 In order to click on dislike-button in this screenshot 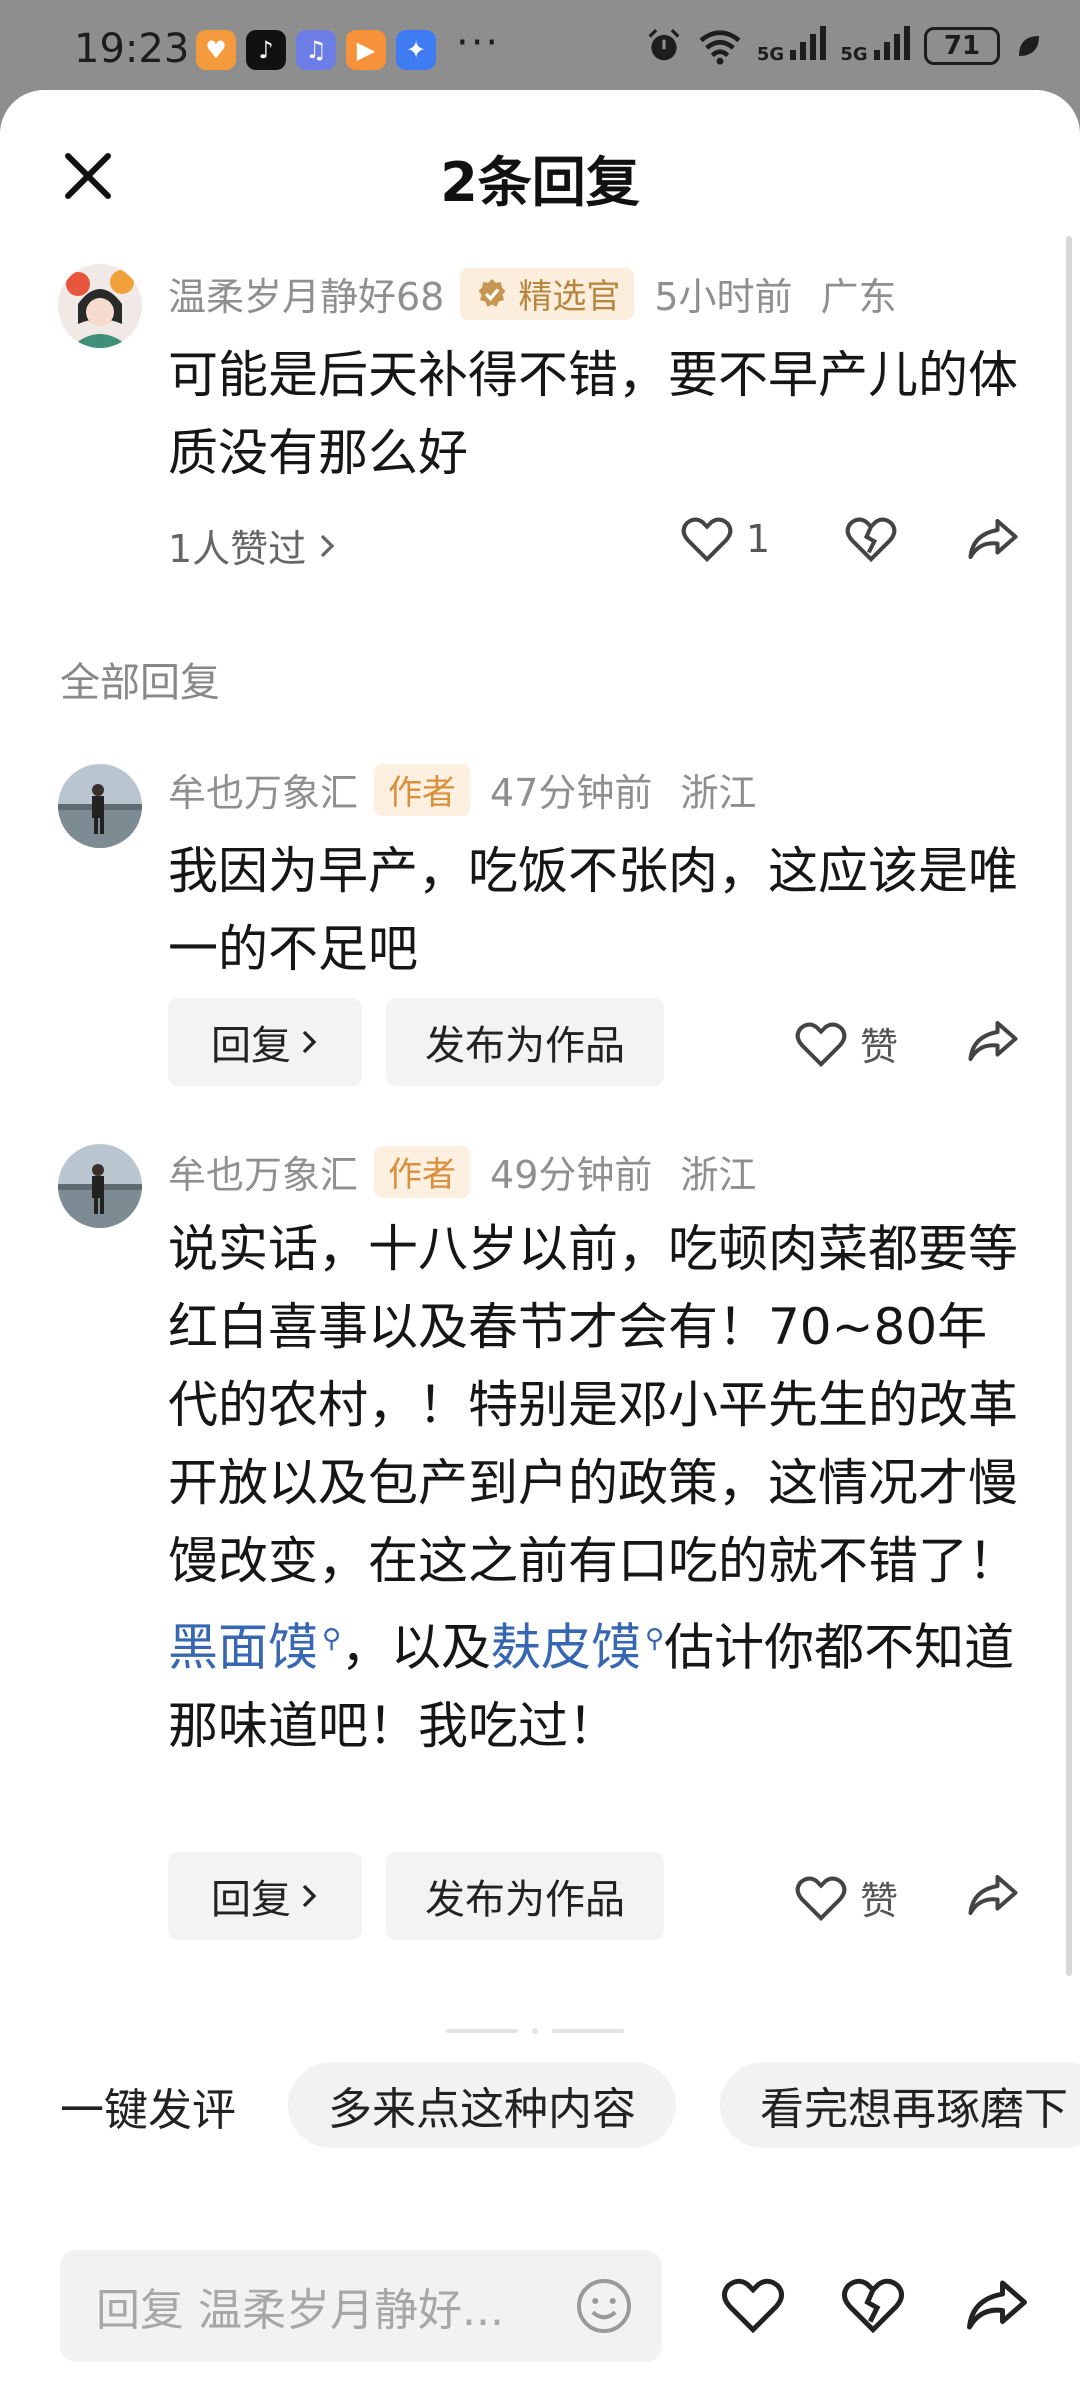, I will do `click(871, 541)`.